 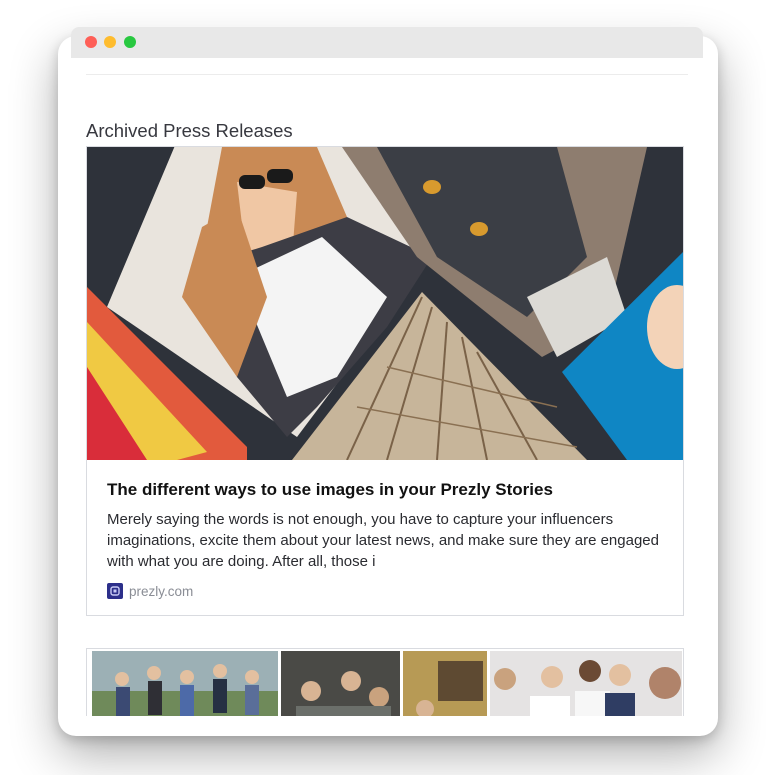 I want to click on next-story-card, so click(x=385, y=682).